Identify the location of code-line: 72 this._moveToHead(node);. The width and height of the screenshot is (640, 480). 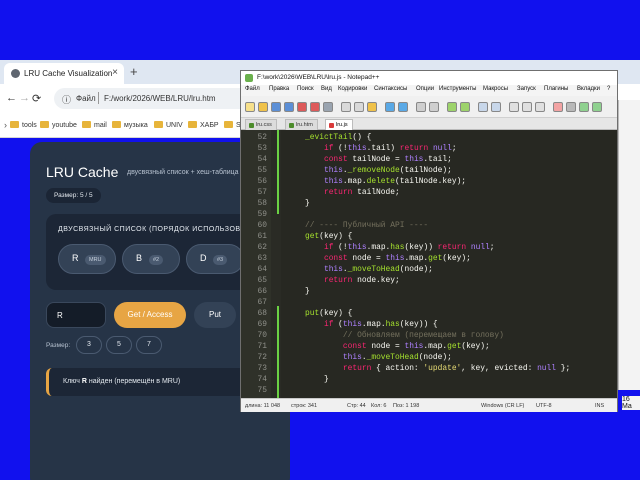
(429, 357).